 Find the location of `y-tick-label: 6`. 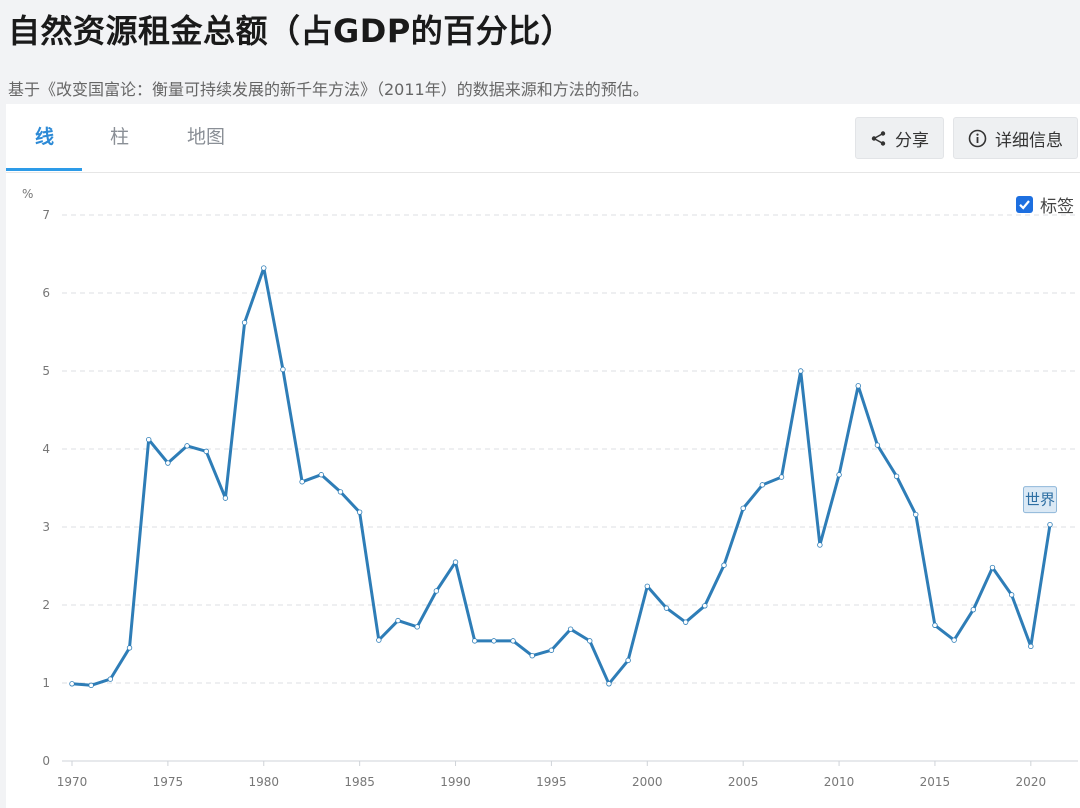

y-tick-label: 6 is located at coordinates (46, 293).